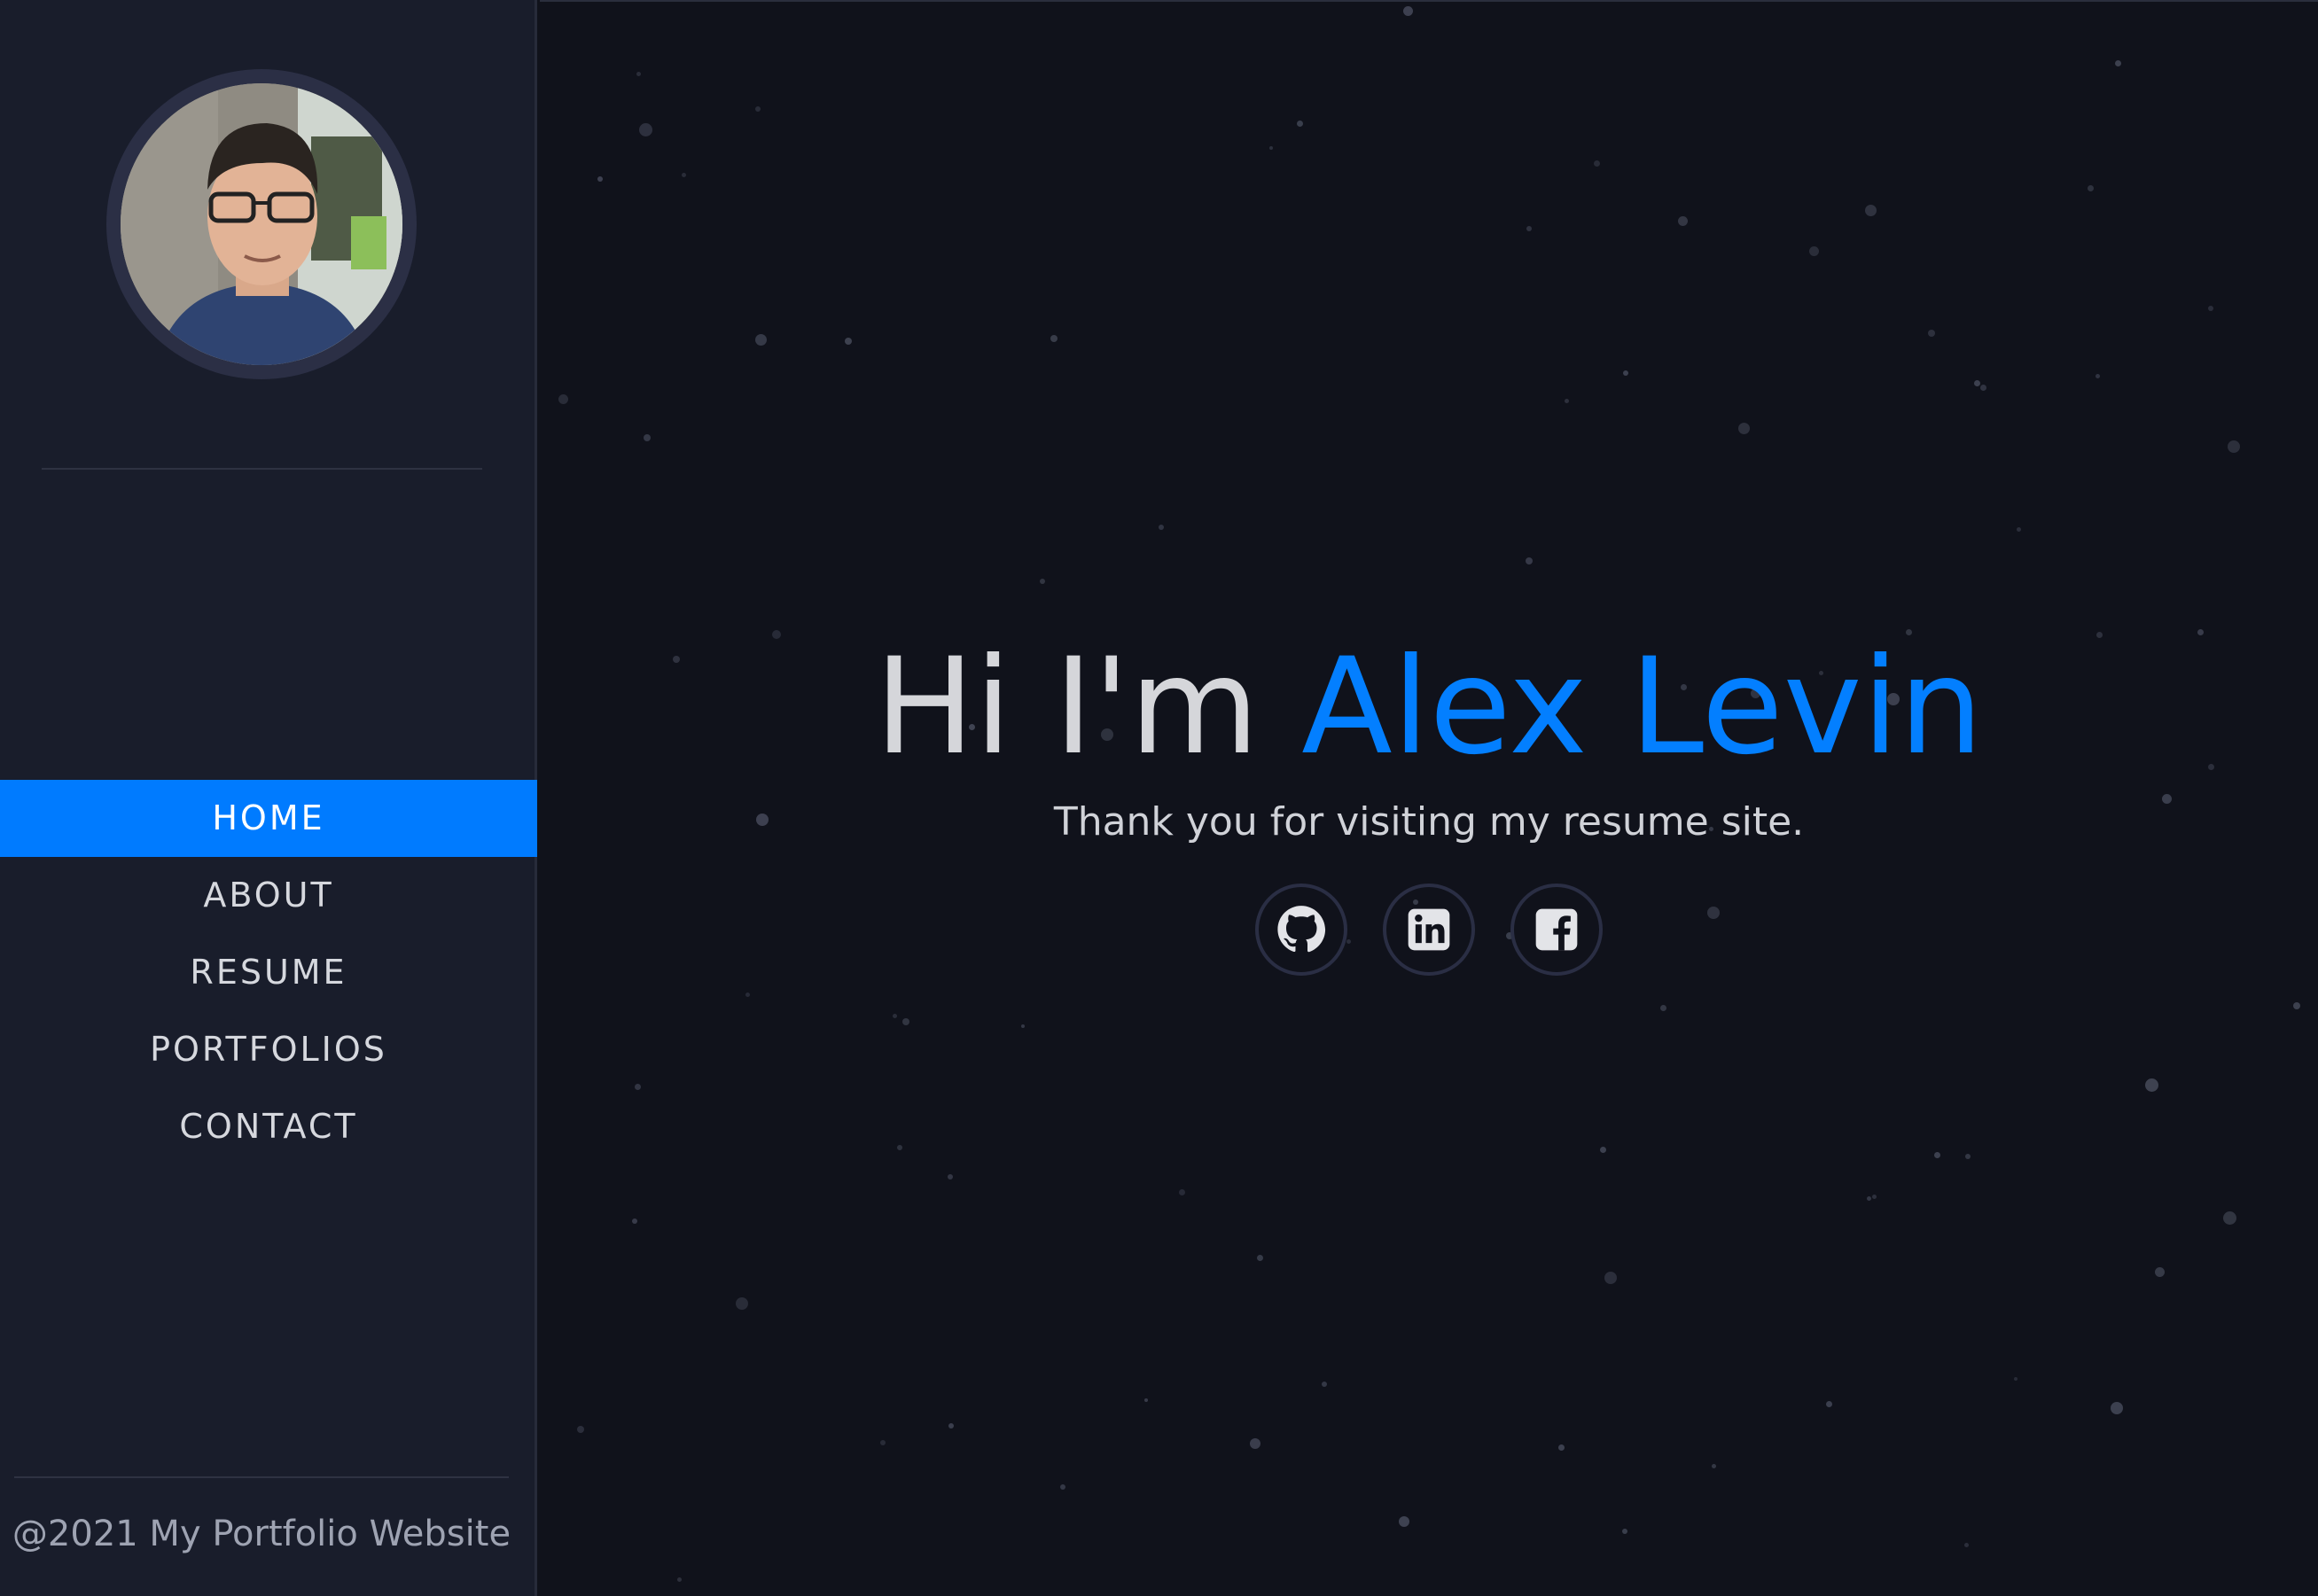  What do you see at coordinates (261, 1534) in the screenshot?
I see `footer-copyright: @2021 My Portfolio Website` at bounding box center [261, 1534].